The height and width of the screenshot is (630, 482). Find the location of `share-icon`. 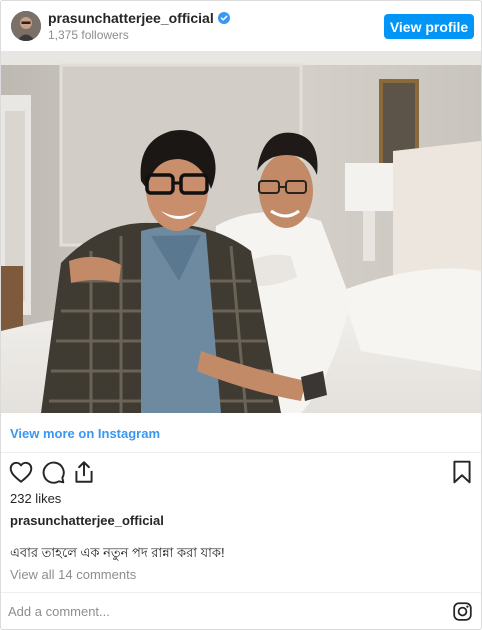

share-icon is located at coordinates (84, 472).